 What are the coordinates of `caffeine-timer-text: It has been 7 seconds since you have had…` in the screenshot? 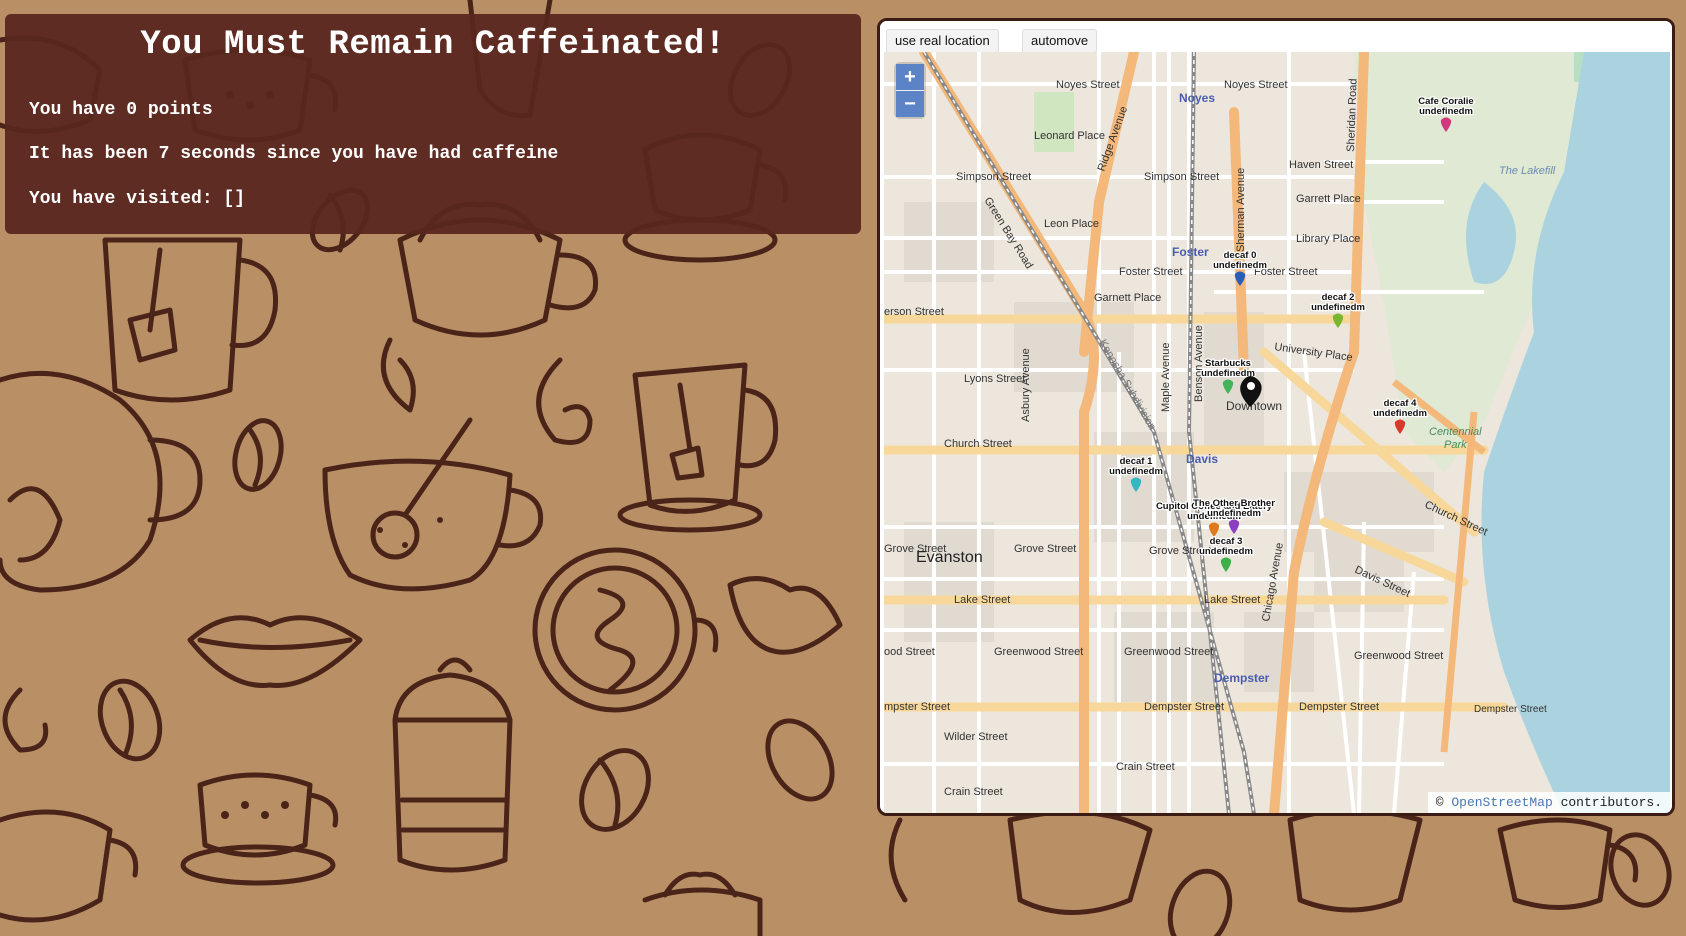 It's located at (294, 154).